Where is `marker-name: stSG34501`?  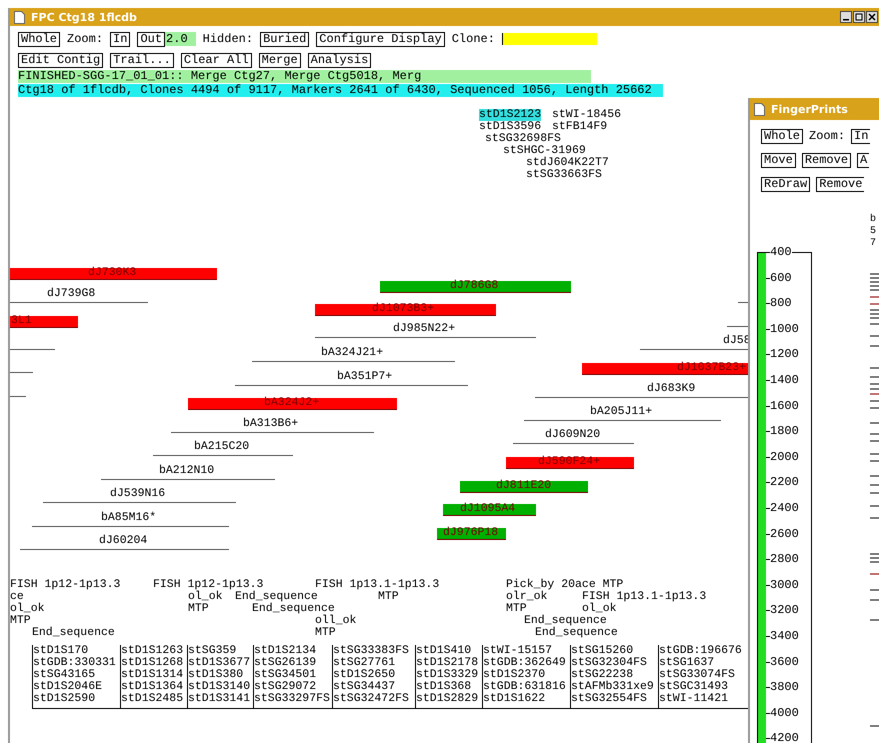 marker-name: stSG34501 is located at coordinates (293, 675).